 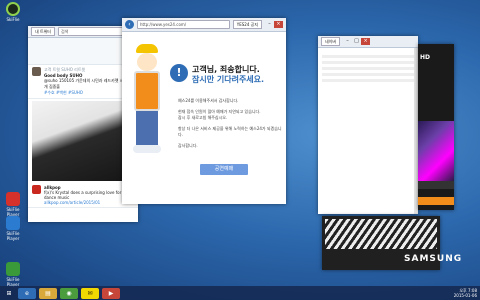 I want to click on back-icon: ‹, so click(x=129, y=24).